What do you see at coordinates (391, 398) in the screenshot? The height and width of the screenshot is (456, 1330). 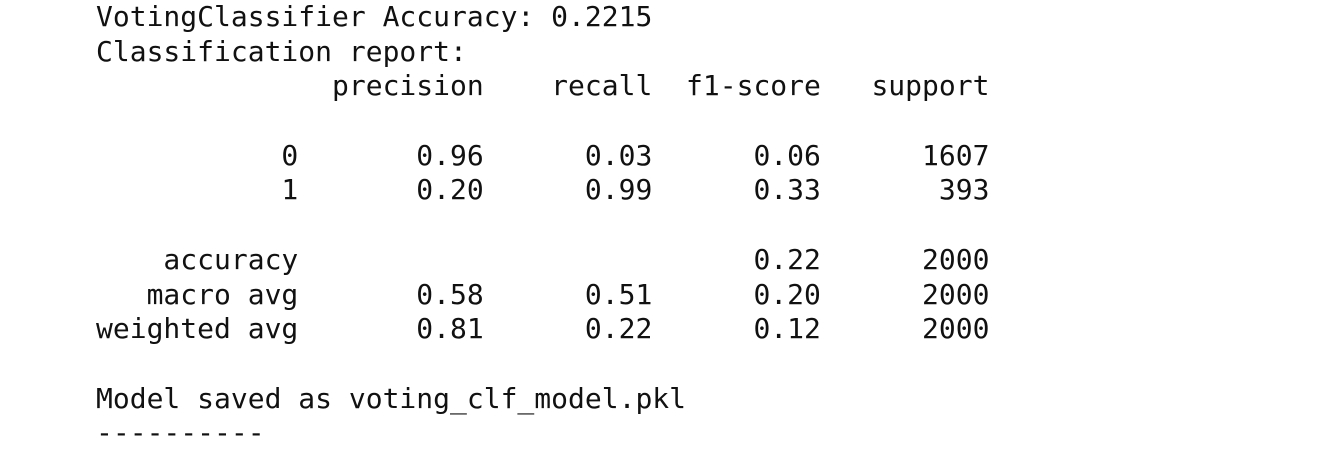 I see `model-saved-line: Model saved as voting_clf_model.pkl` at bounding box center [391, 398].